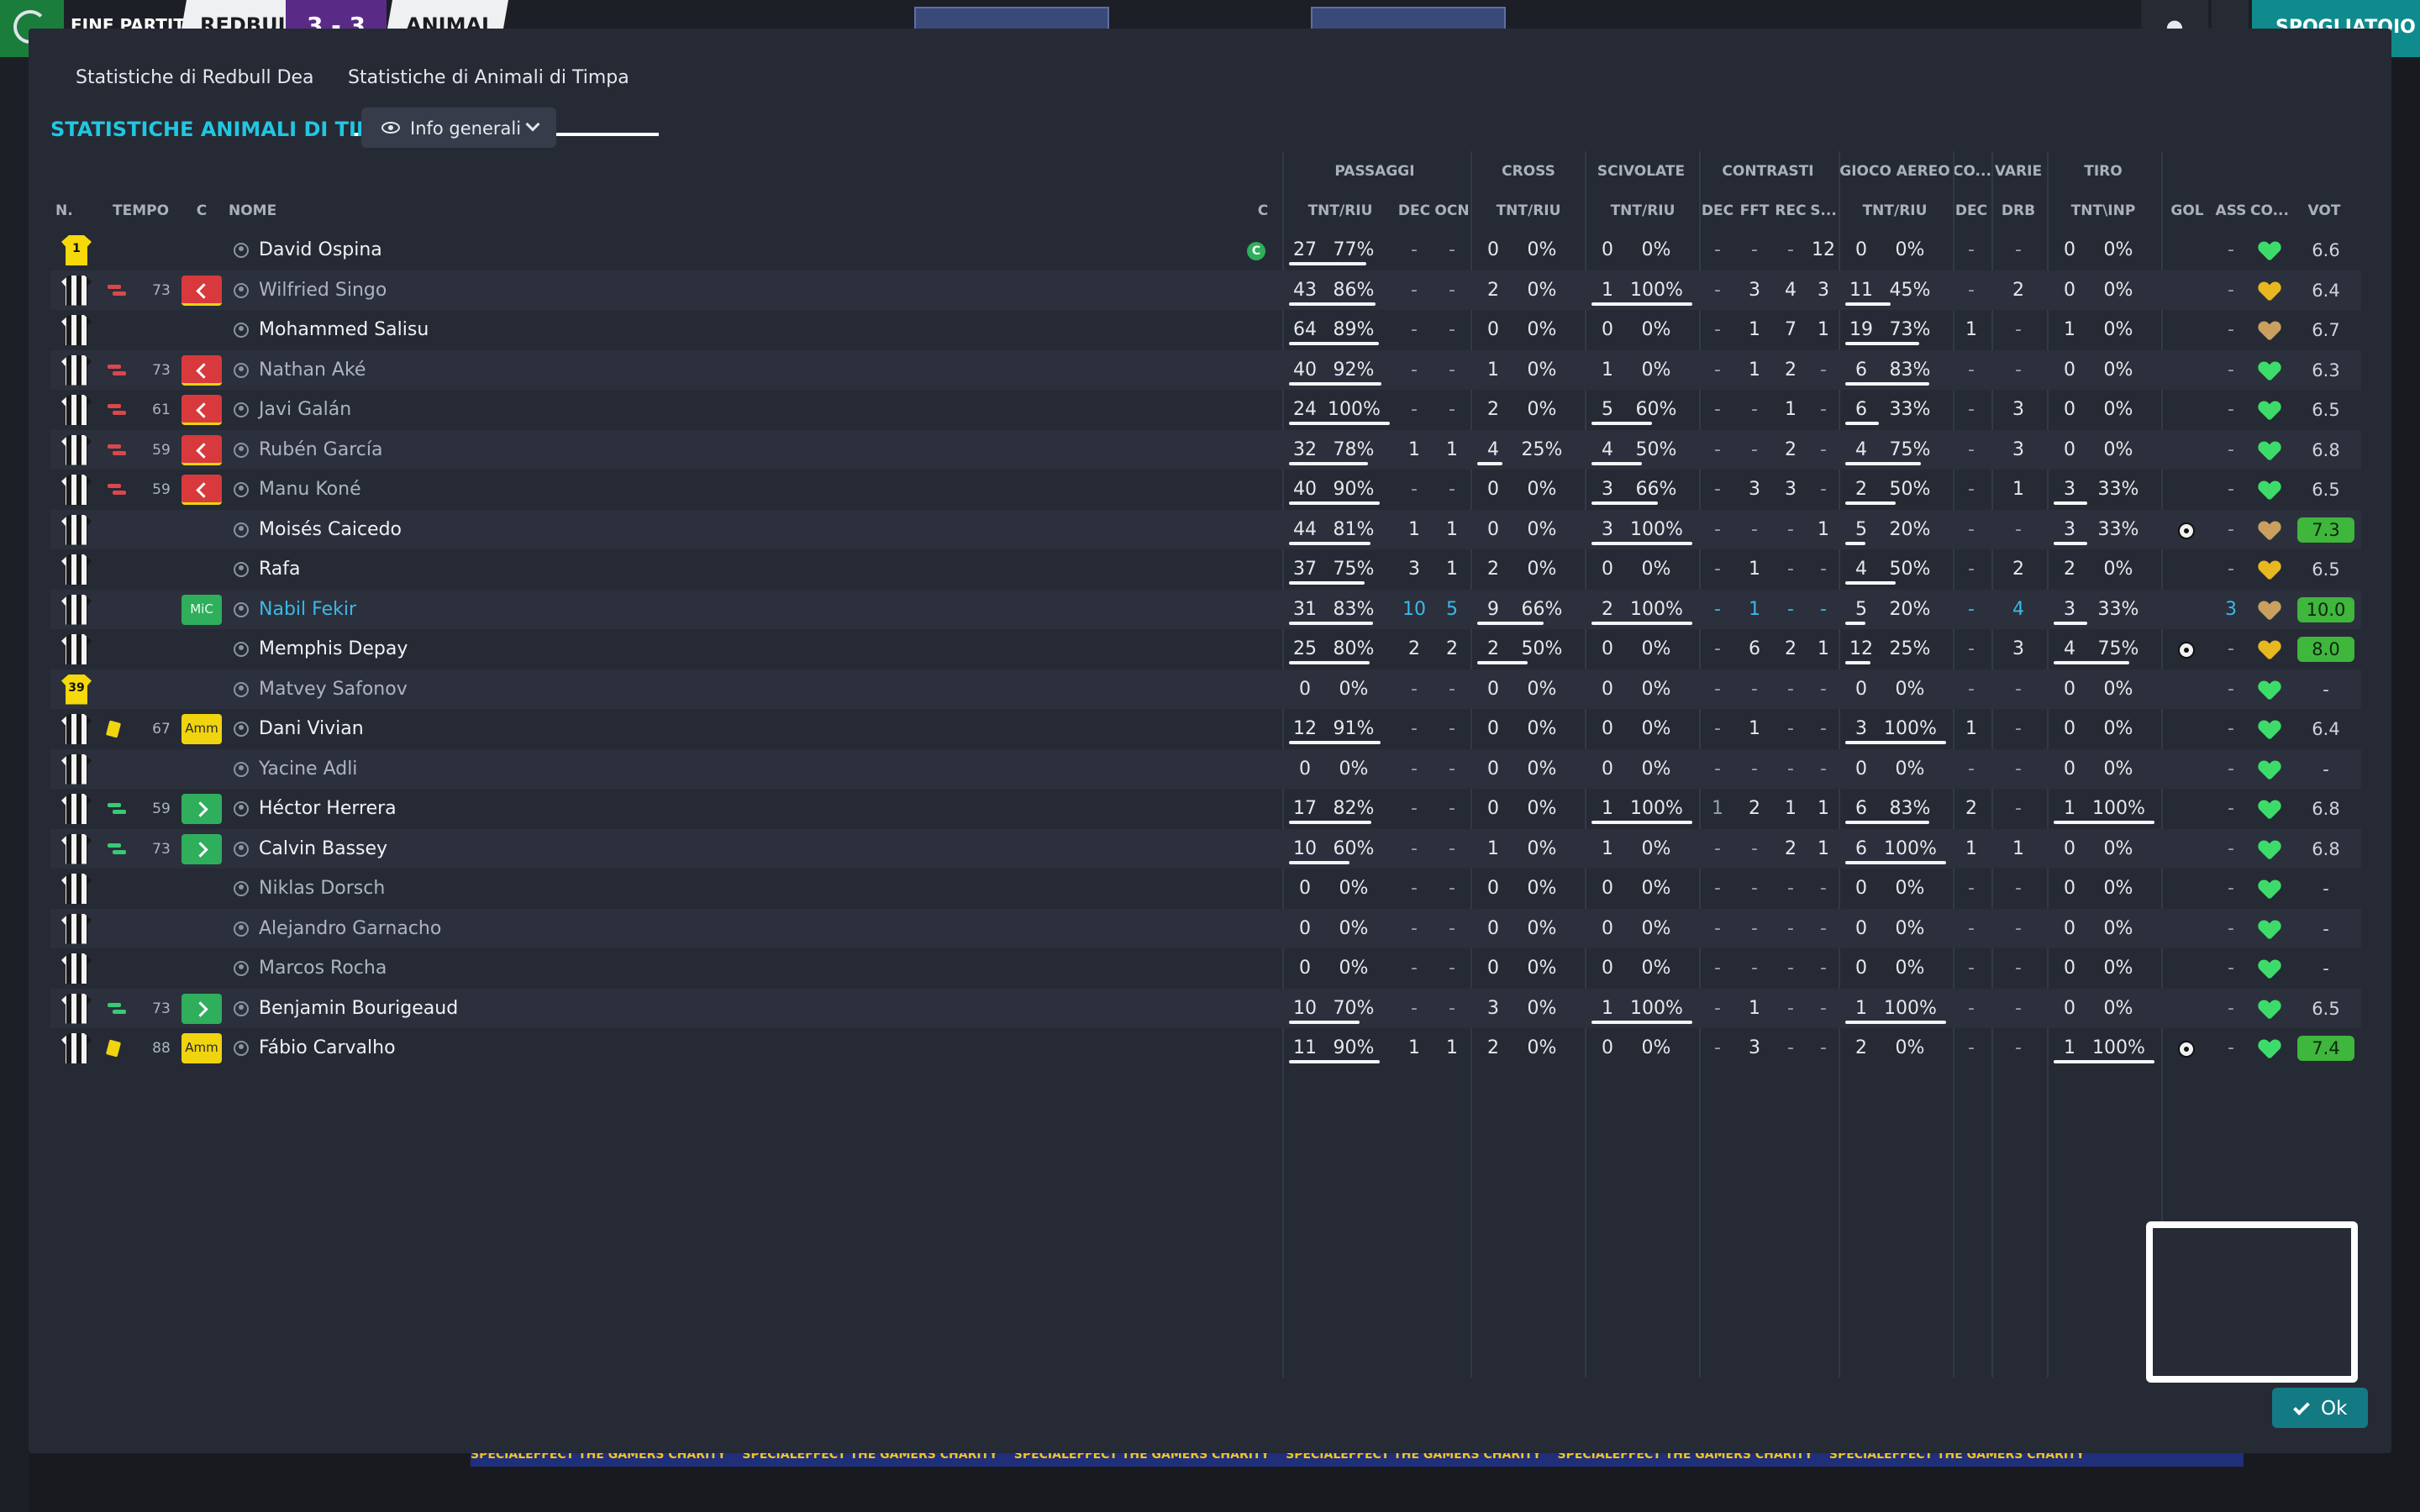 The width and height of the screenshot is (2420, 1512). Describe the element at coordinates (1493, 370) in the screenshot. I see `crosses-attempts: 1` at that location.